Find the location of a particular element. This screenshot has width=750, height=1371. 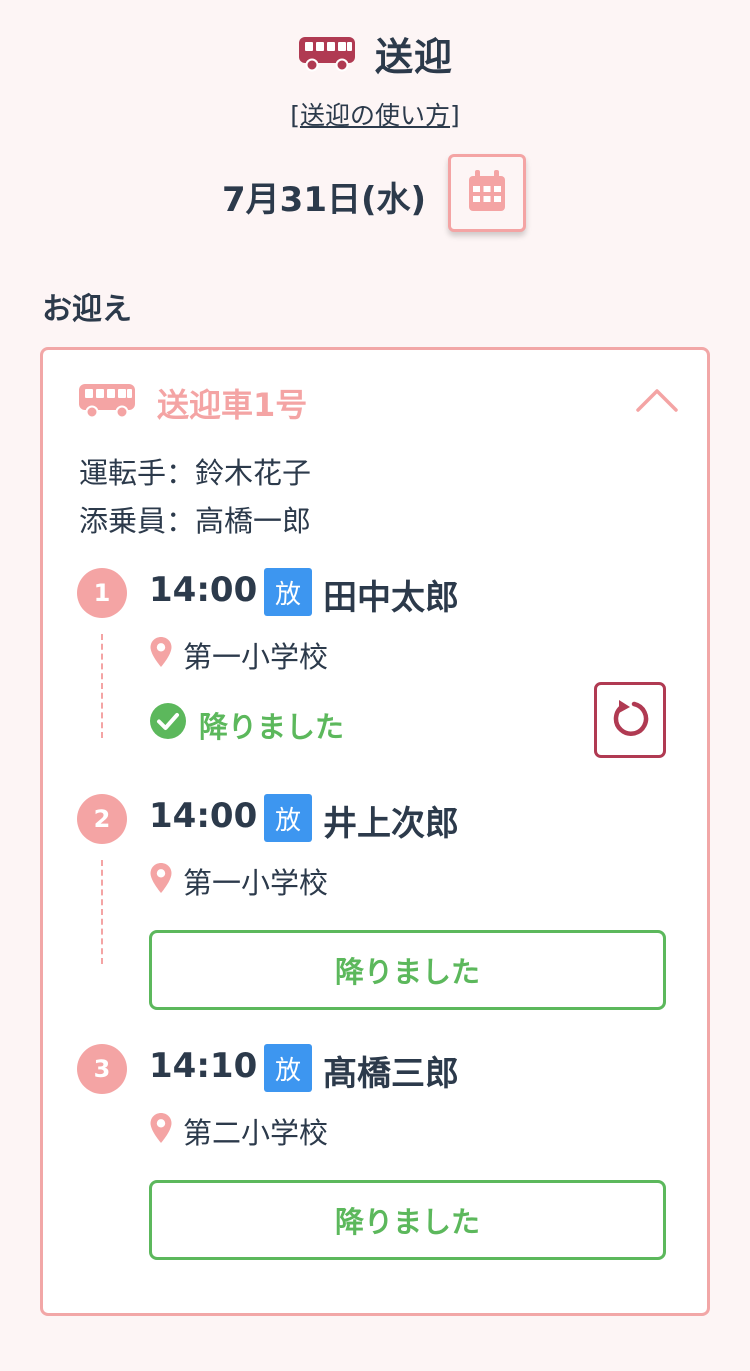

howto-bracket-open: [ is located at coordinates (295, 115).